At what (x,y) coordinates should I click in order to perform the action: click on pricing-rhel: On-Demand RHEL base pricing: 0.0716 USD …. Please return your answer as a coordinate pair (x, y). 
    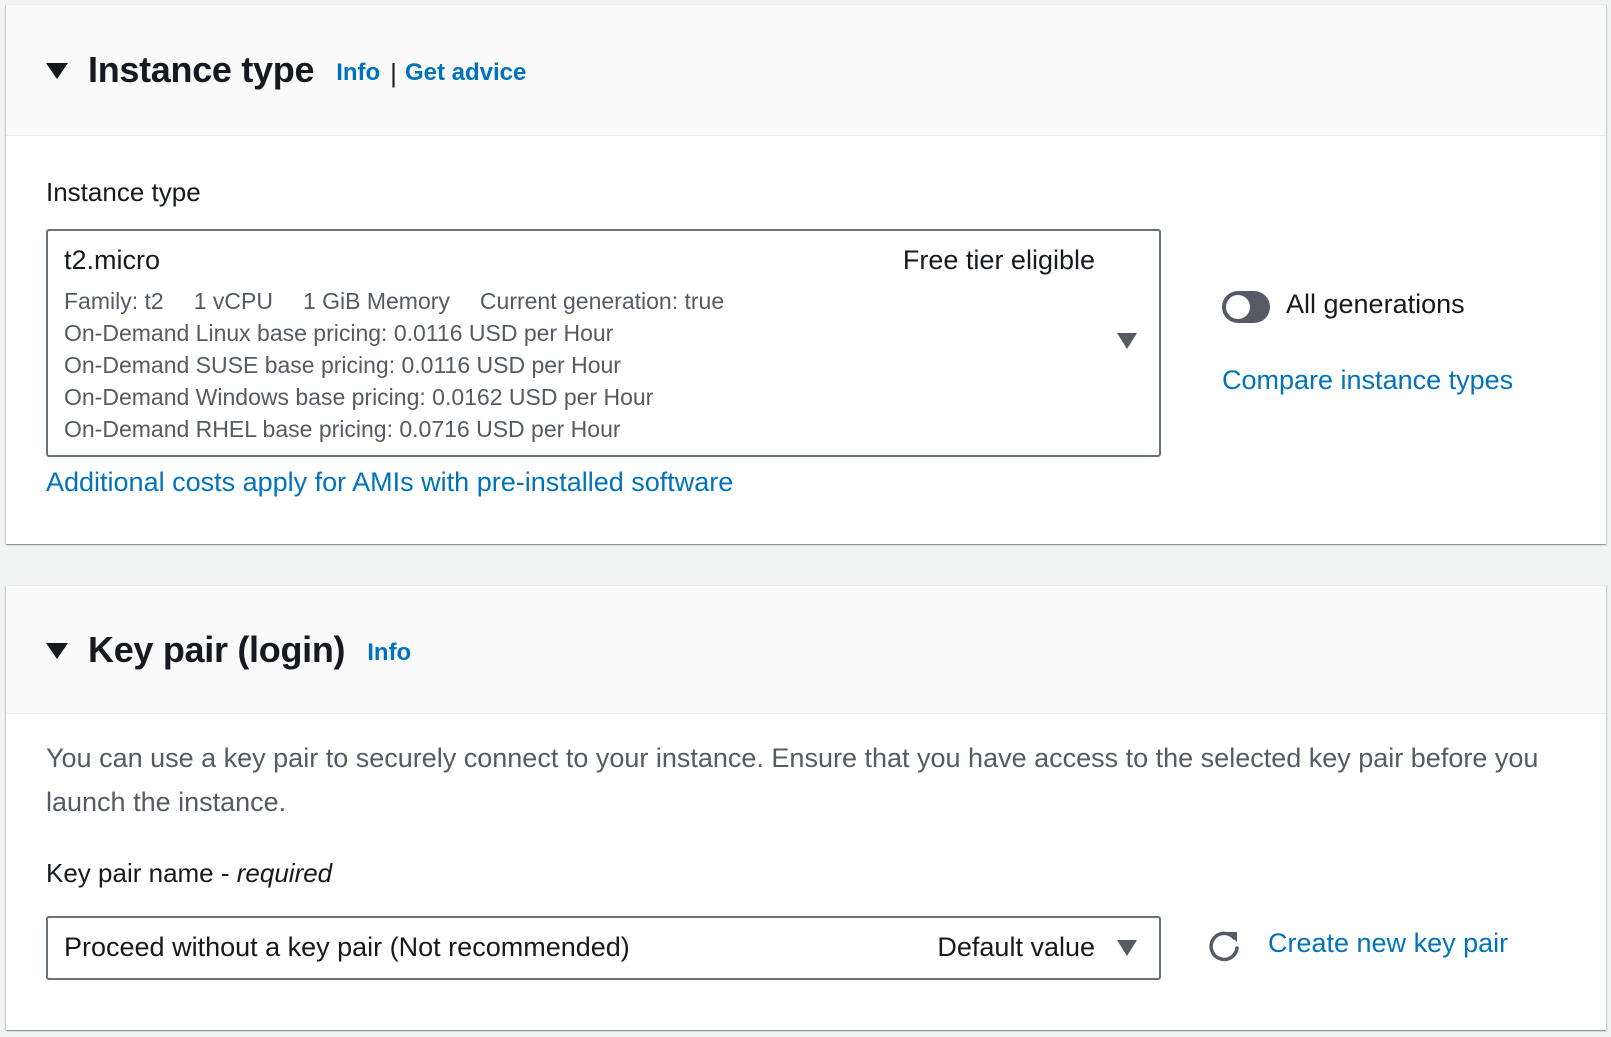
    Looking at the image, I should click on (342, 429).